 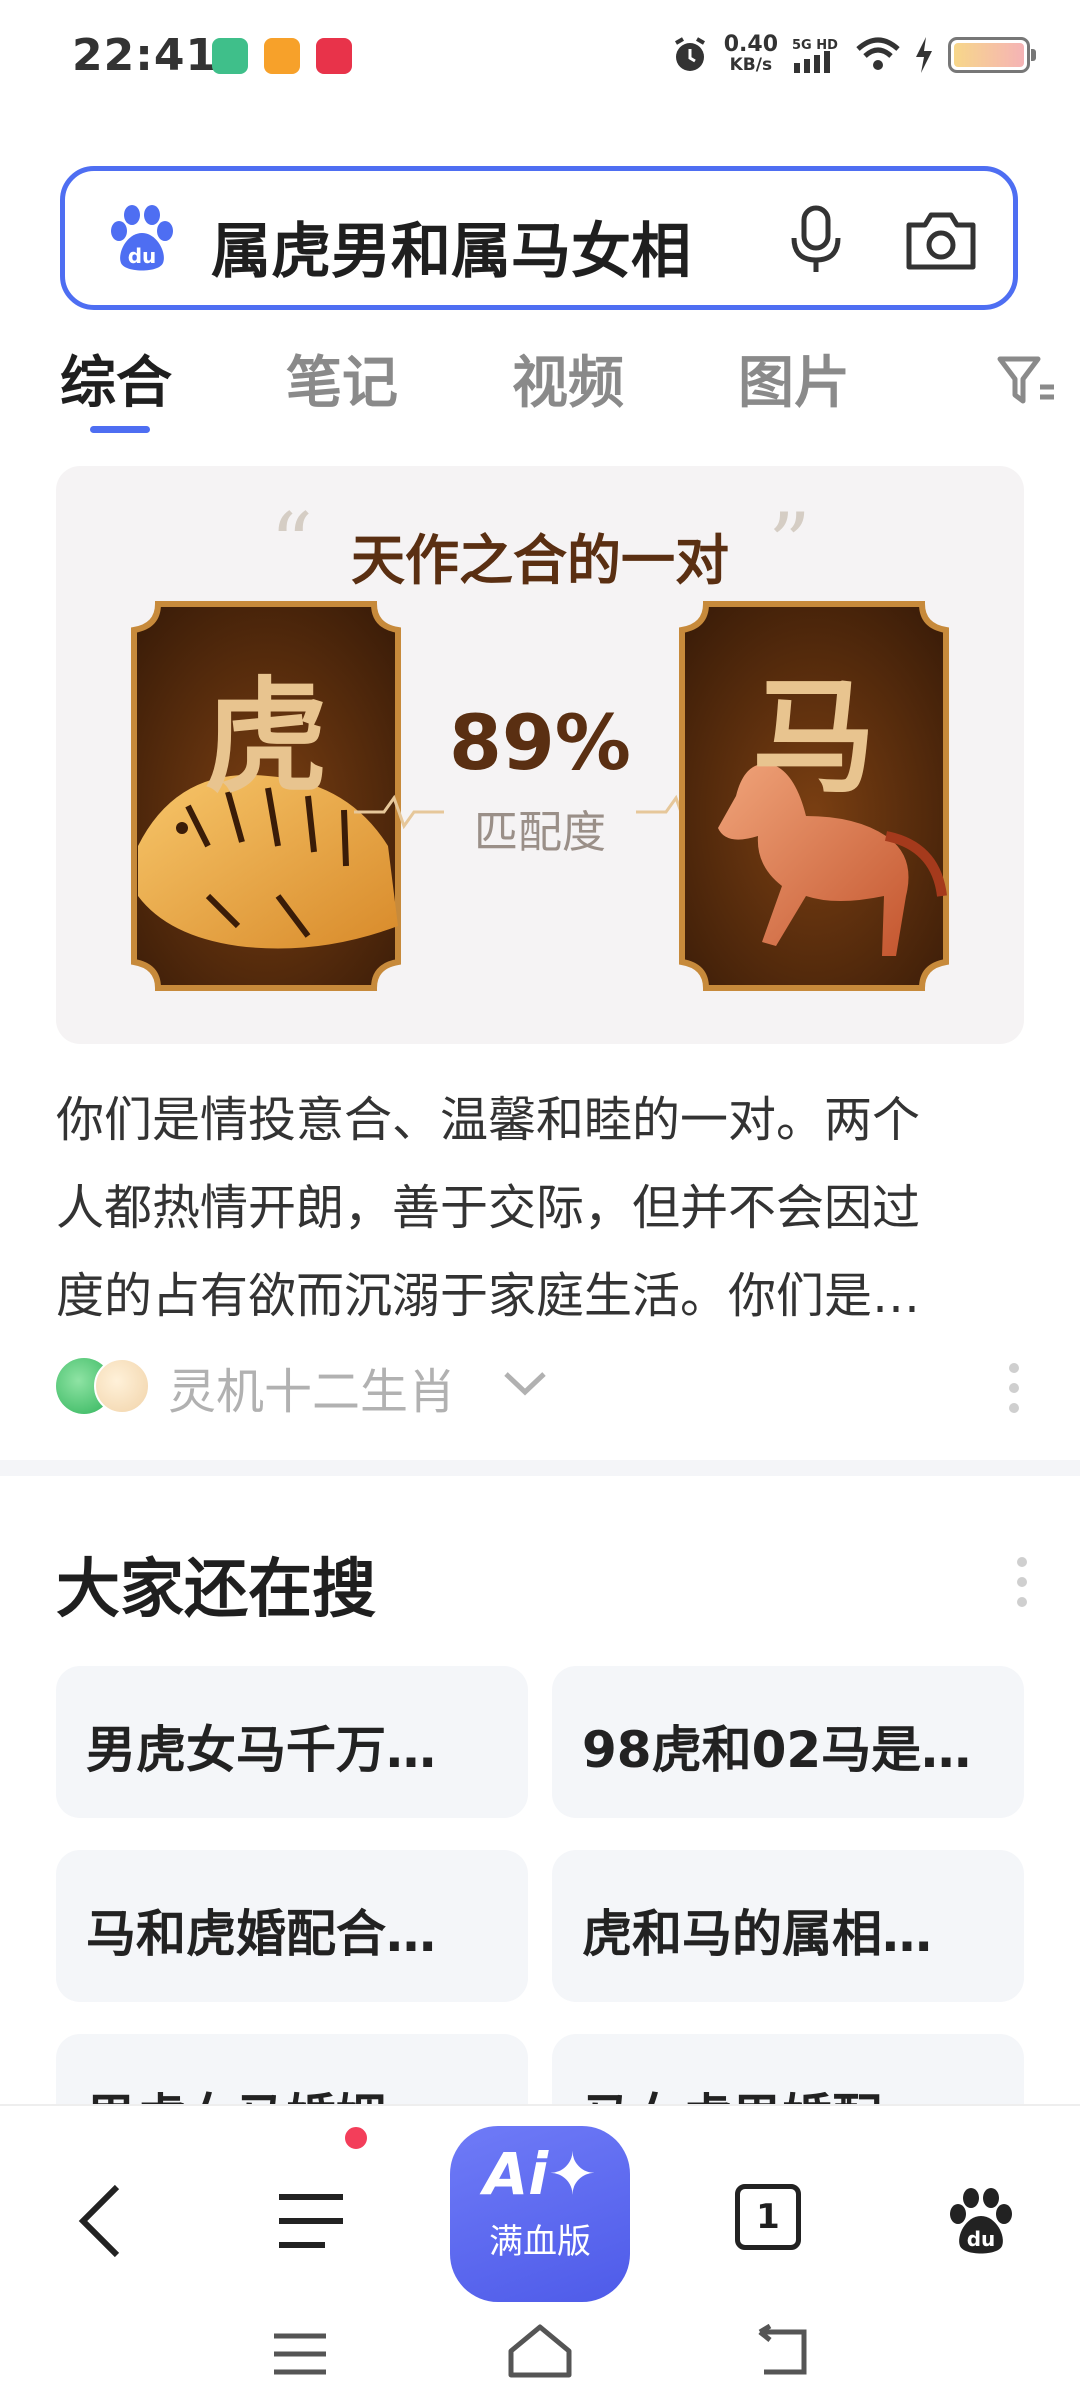 What do you see at coordinates (230, 56) in the screenshot?
I see `wifi-app-icon` at bounding box center [230, 56].